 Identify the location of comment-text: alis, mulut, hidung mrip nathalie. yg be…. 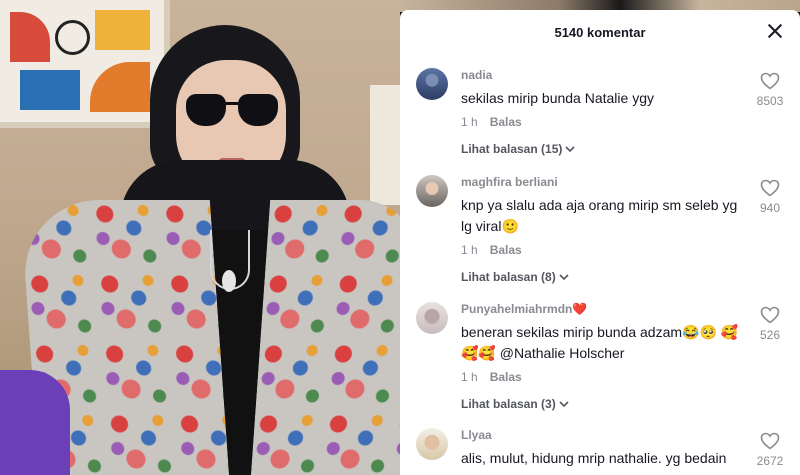
(594, 458).